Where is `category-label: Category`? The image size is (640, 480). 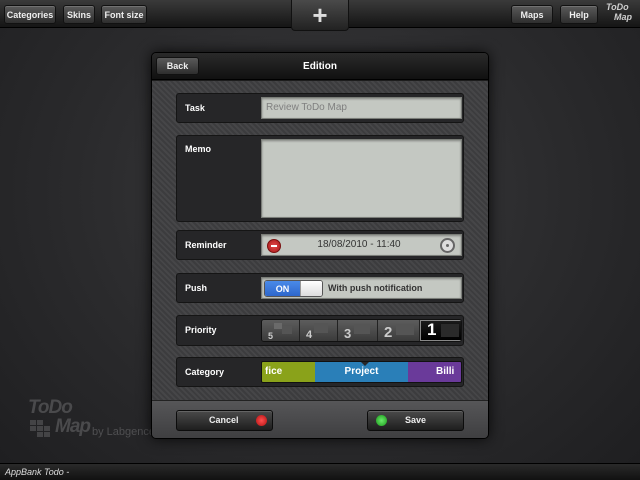 category-label: Category is located at coordinates (205, 372).